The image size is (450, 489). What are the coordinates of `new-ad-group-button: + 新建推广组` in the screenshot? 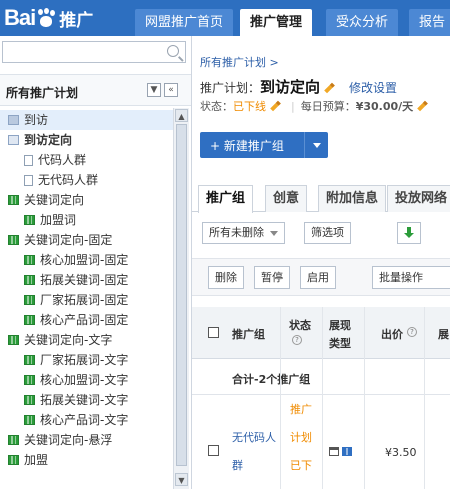 It's located at (264, 145).